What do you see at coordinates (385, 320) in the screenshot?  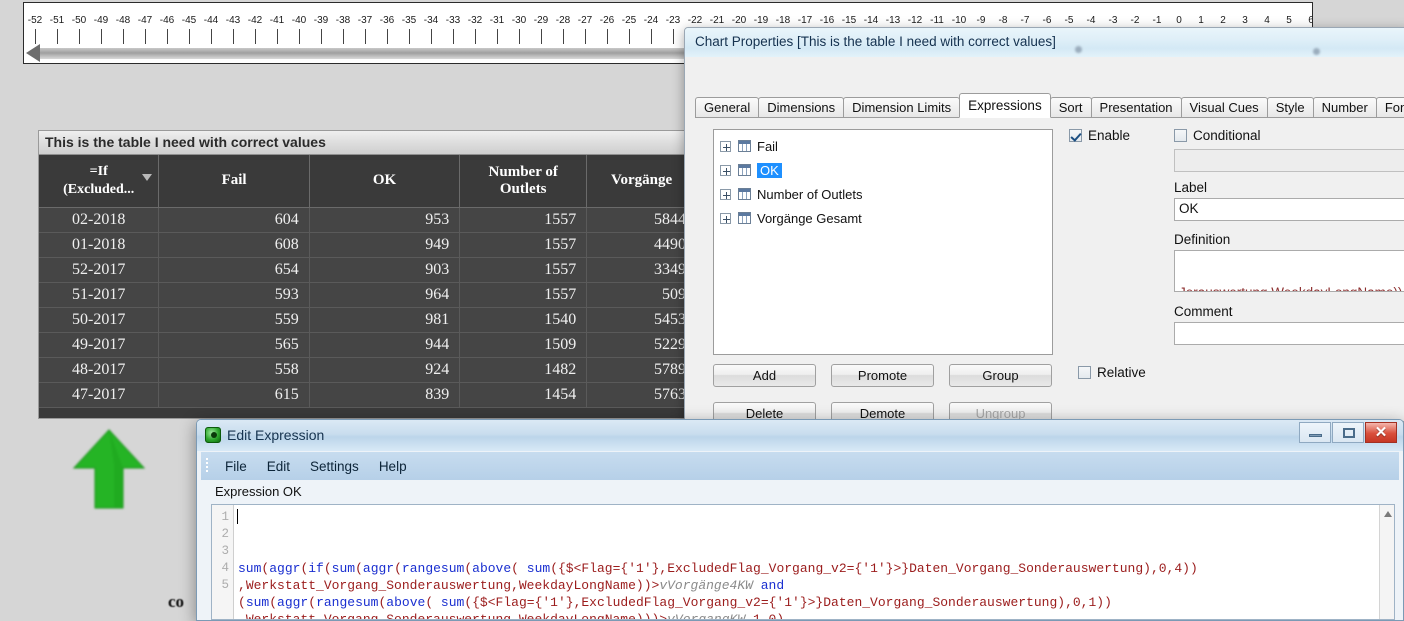 I see `cell-ok: 981` at bounding box center [385, 320].